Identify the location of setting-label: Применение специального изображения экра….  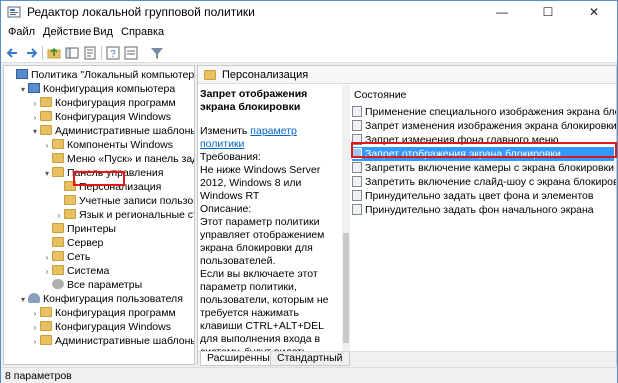
(490, 112).